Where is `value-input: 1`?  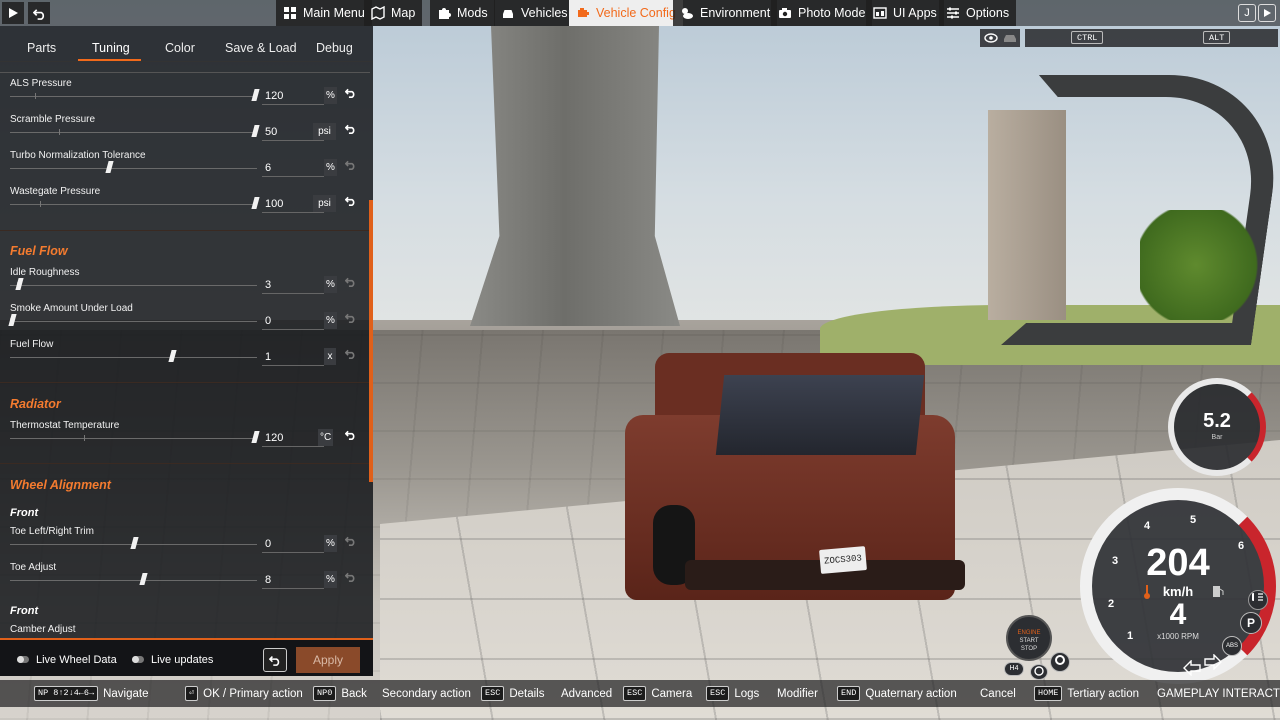
value-input: 1 is located at coordinates (293, 357).